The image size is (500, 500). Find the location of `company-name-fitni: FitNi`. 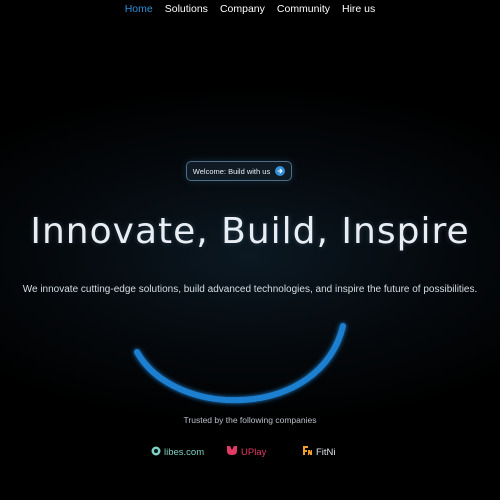

company-name-fitni: FitNi is located at coordinates (326, 452).